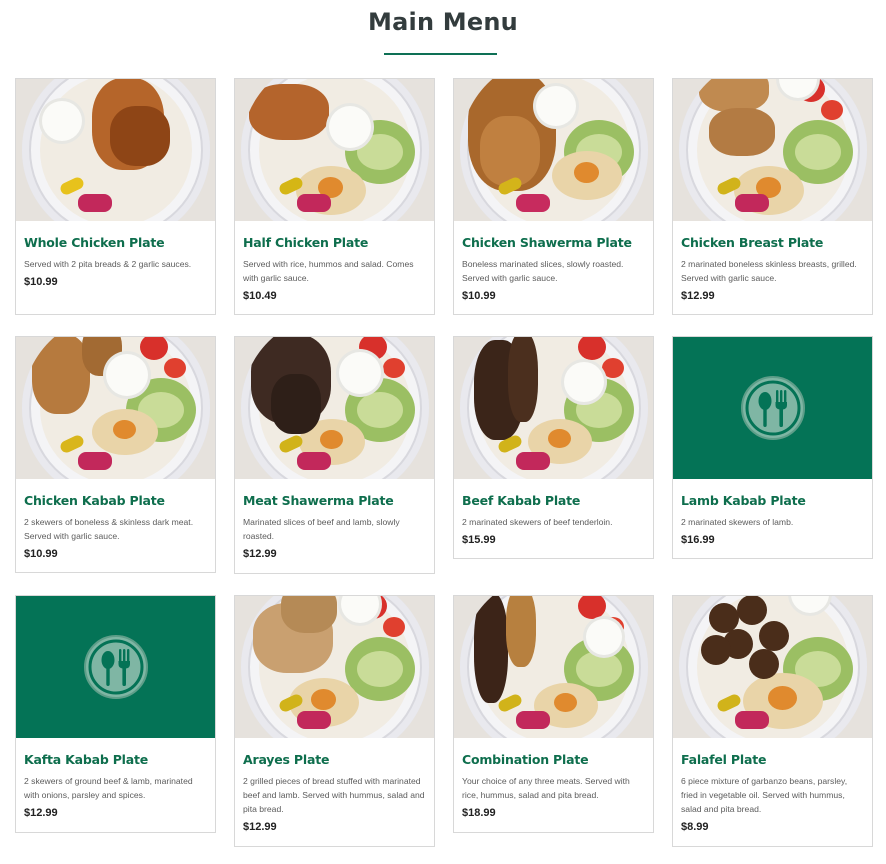 This screenshot has width=886, height=864. I want to click on menu-item-name: Arayes Plate, so click(334, 761).